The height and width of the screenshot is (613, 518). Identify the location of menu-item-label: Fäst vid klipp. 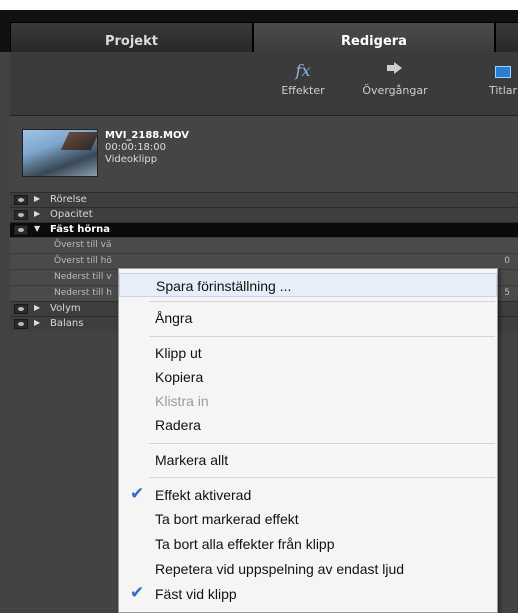
(196, 594).